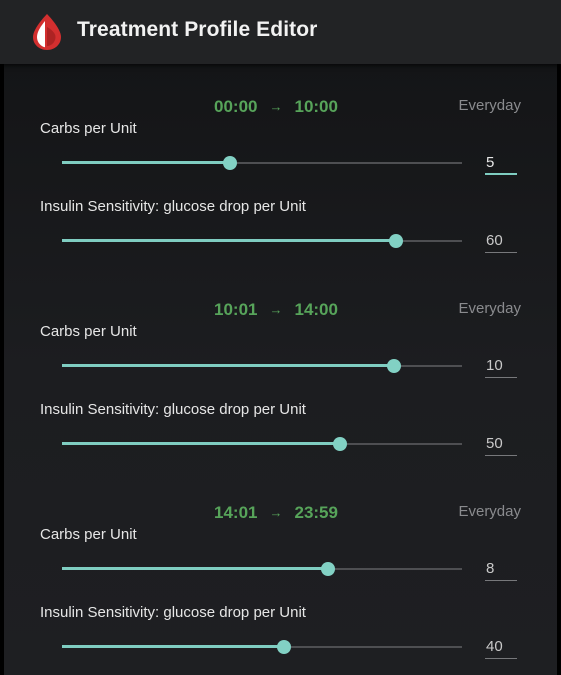 This screenshot has width=561, height=675. I want to click on time-range: 00:00 → 10:00, so click(276, 107).